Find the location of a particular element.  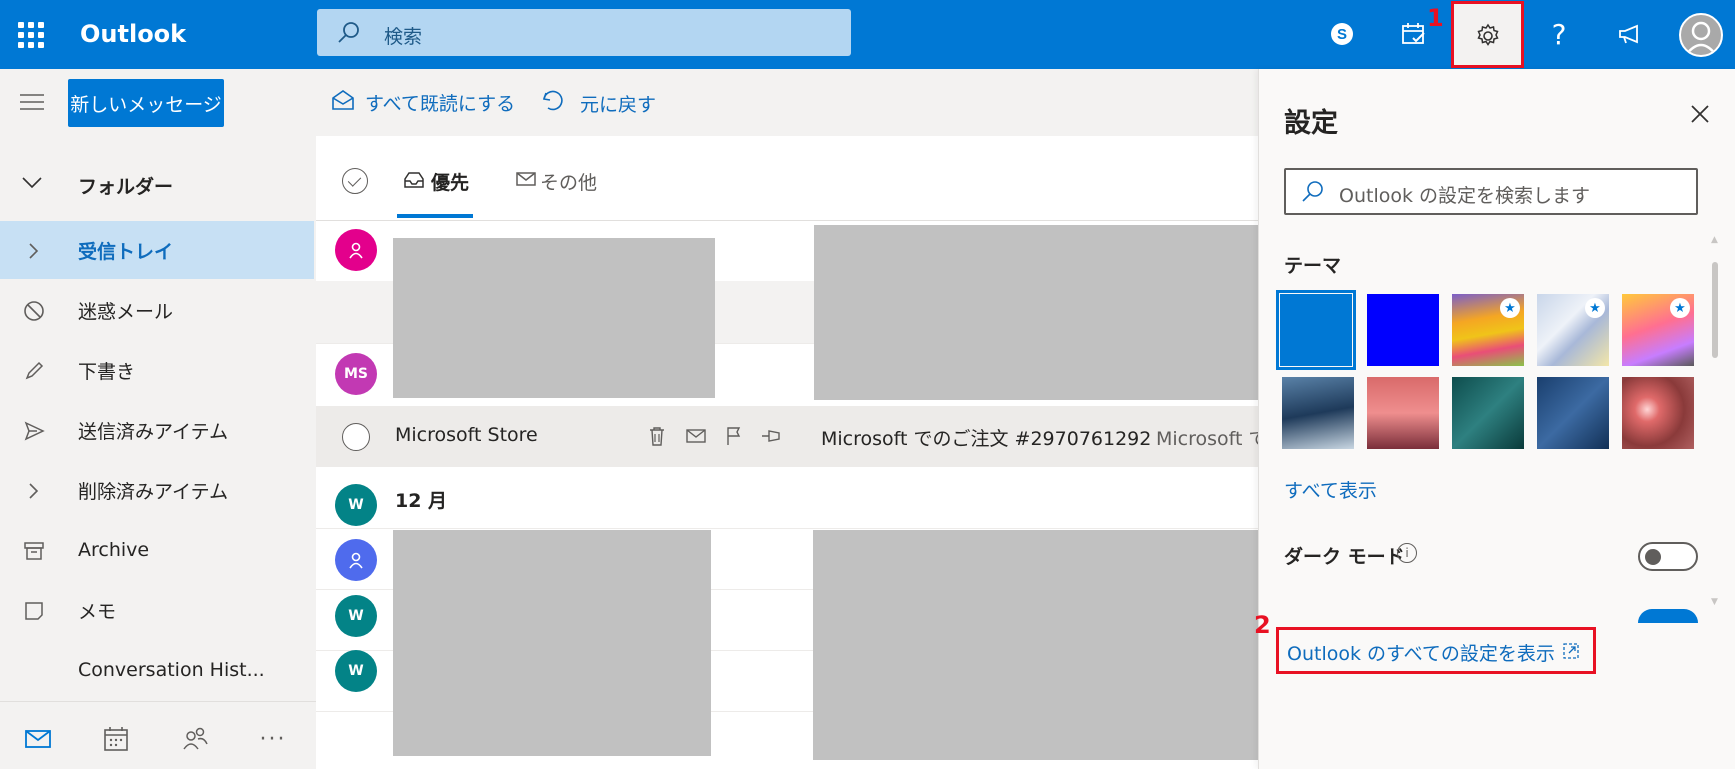

skype-icon: S is located at coordinates (1342, 34).